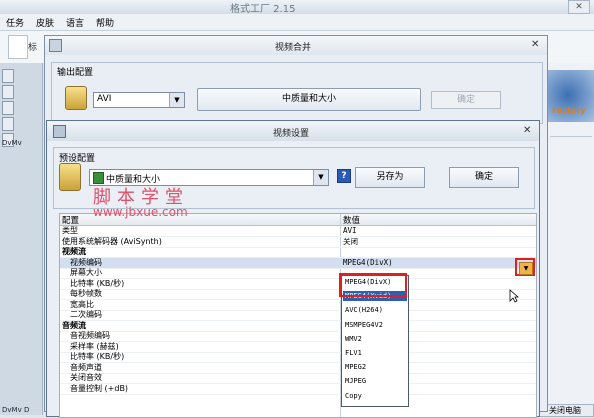 The image size is (594, 418). I want to click on format-select-value: AVI, so click(104, 99).